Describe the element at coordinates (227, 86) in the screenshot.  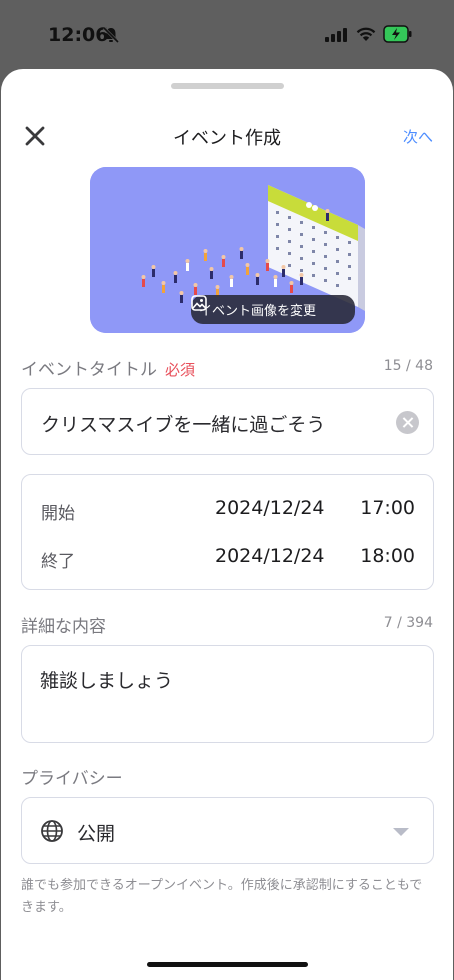
I see `sheet-grabber` at that location.